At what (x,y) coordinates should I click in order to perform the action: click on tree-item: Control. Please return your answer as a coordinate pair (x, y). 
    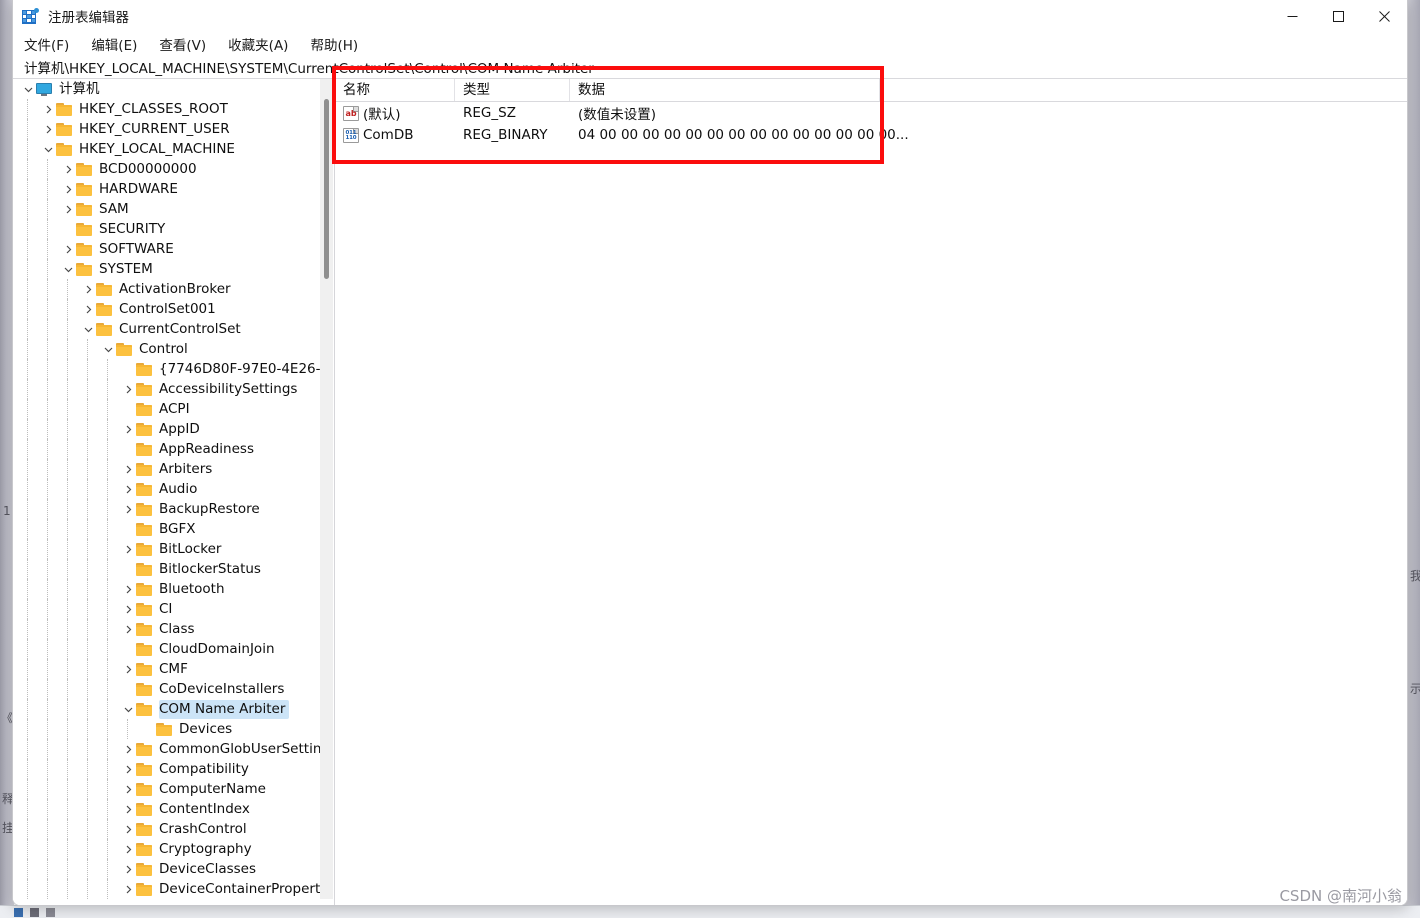
    Looking at the image, I should click on (167, 349).